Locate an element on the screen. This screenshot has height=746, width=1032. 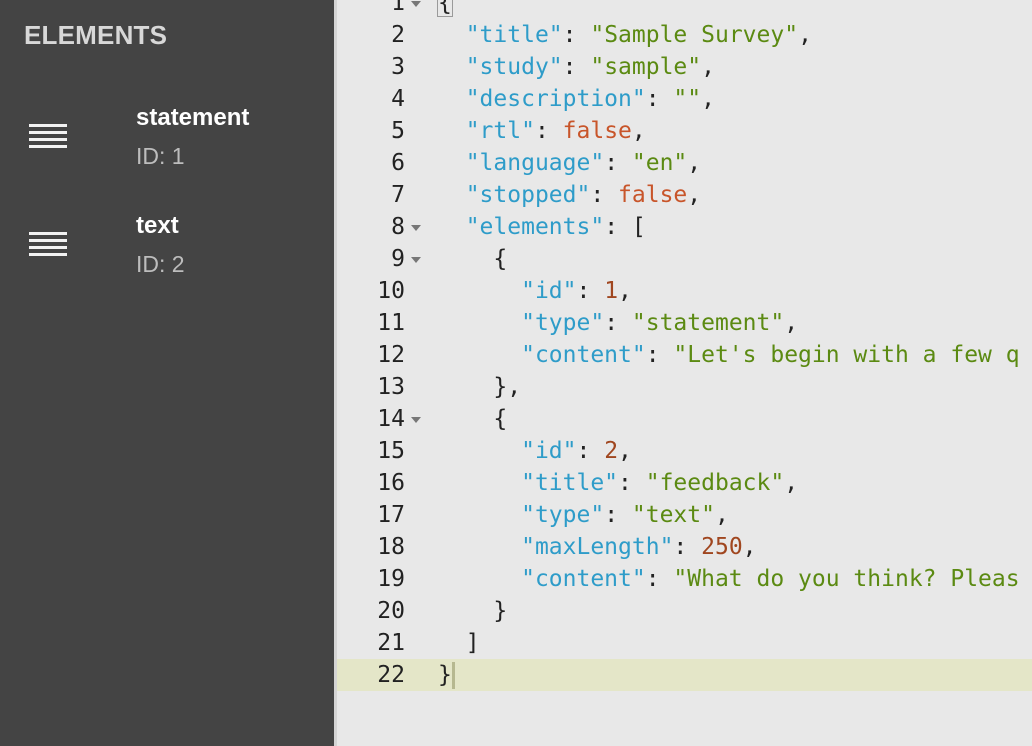
code-token: "" is located at coordinates (687, 99).